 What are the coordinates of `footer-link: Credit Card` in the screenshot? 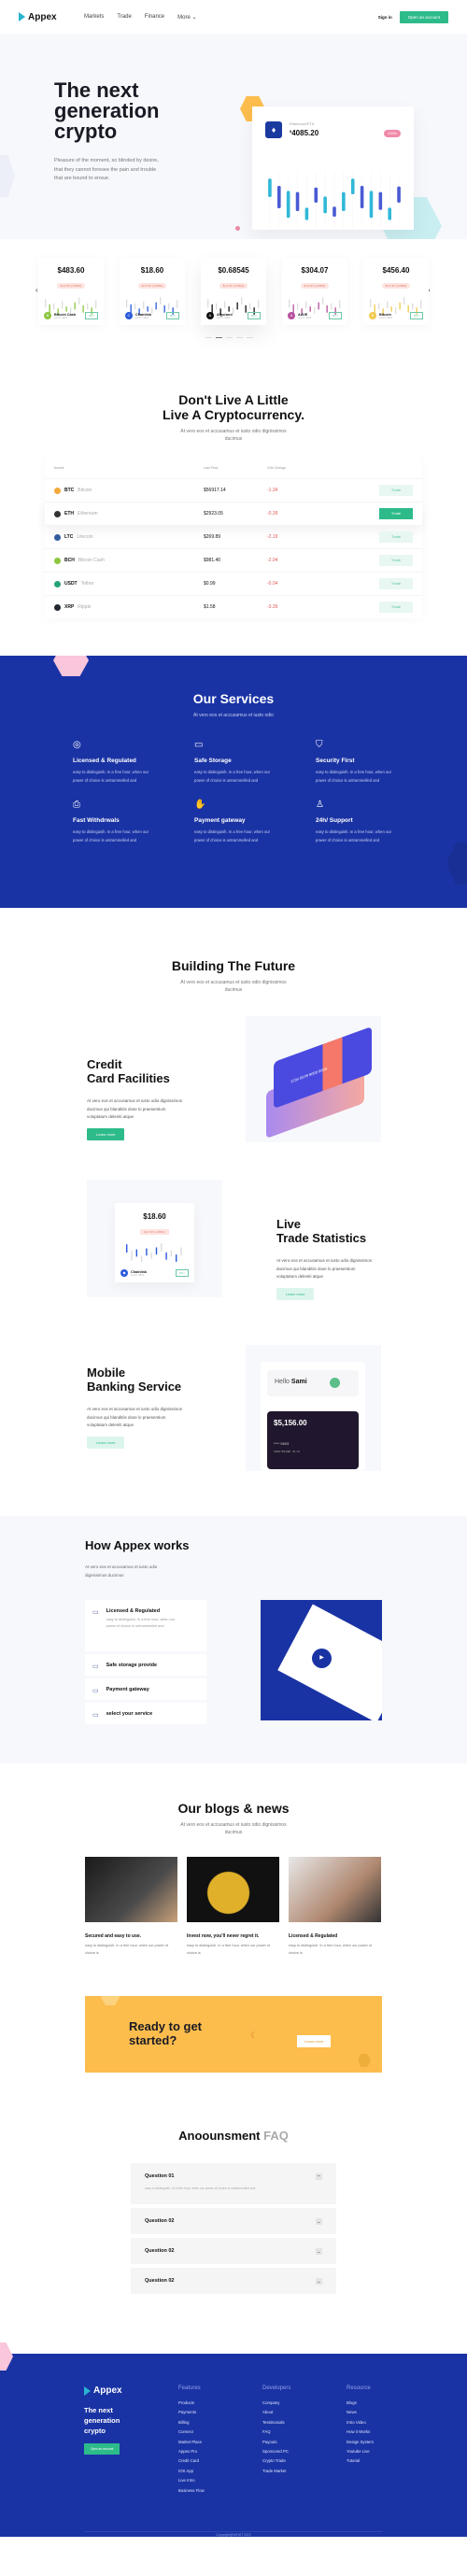 It's located at (192, 2461).